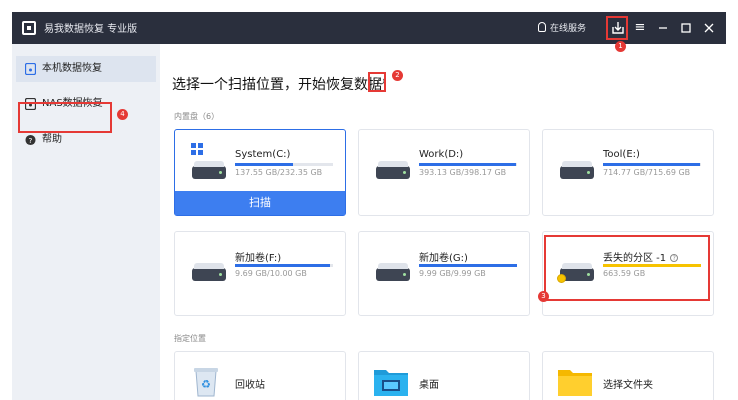  Describe the element at coordinates (250, 385) in the screenshot. I see `location-label: 回收站` at that location.